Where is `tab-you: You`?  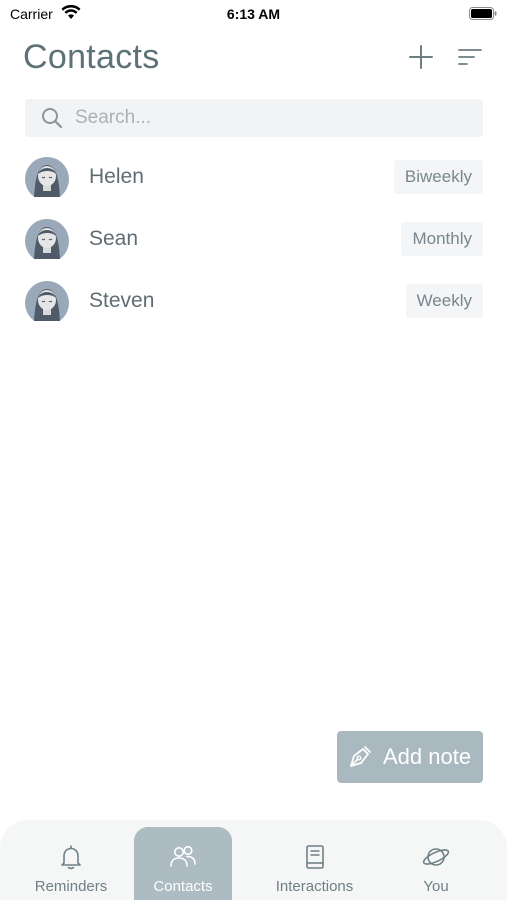
tab-you: You is located at coordinates (436, 860).